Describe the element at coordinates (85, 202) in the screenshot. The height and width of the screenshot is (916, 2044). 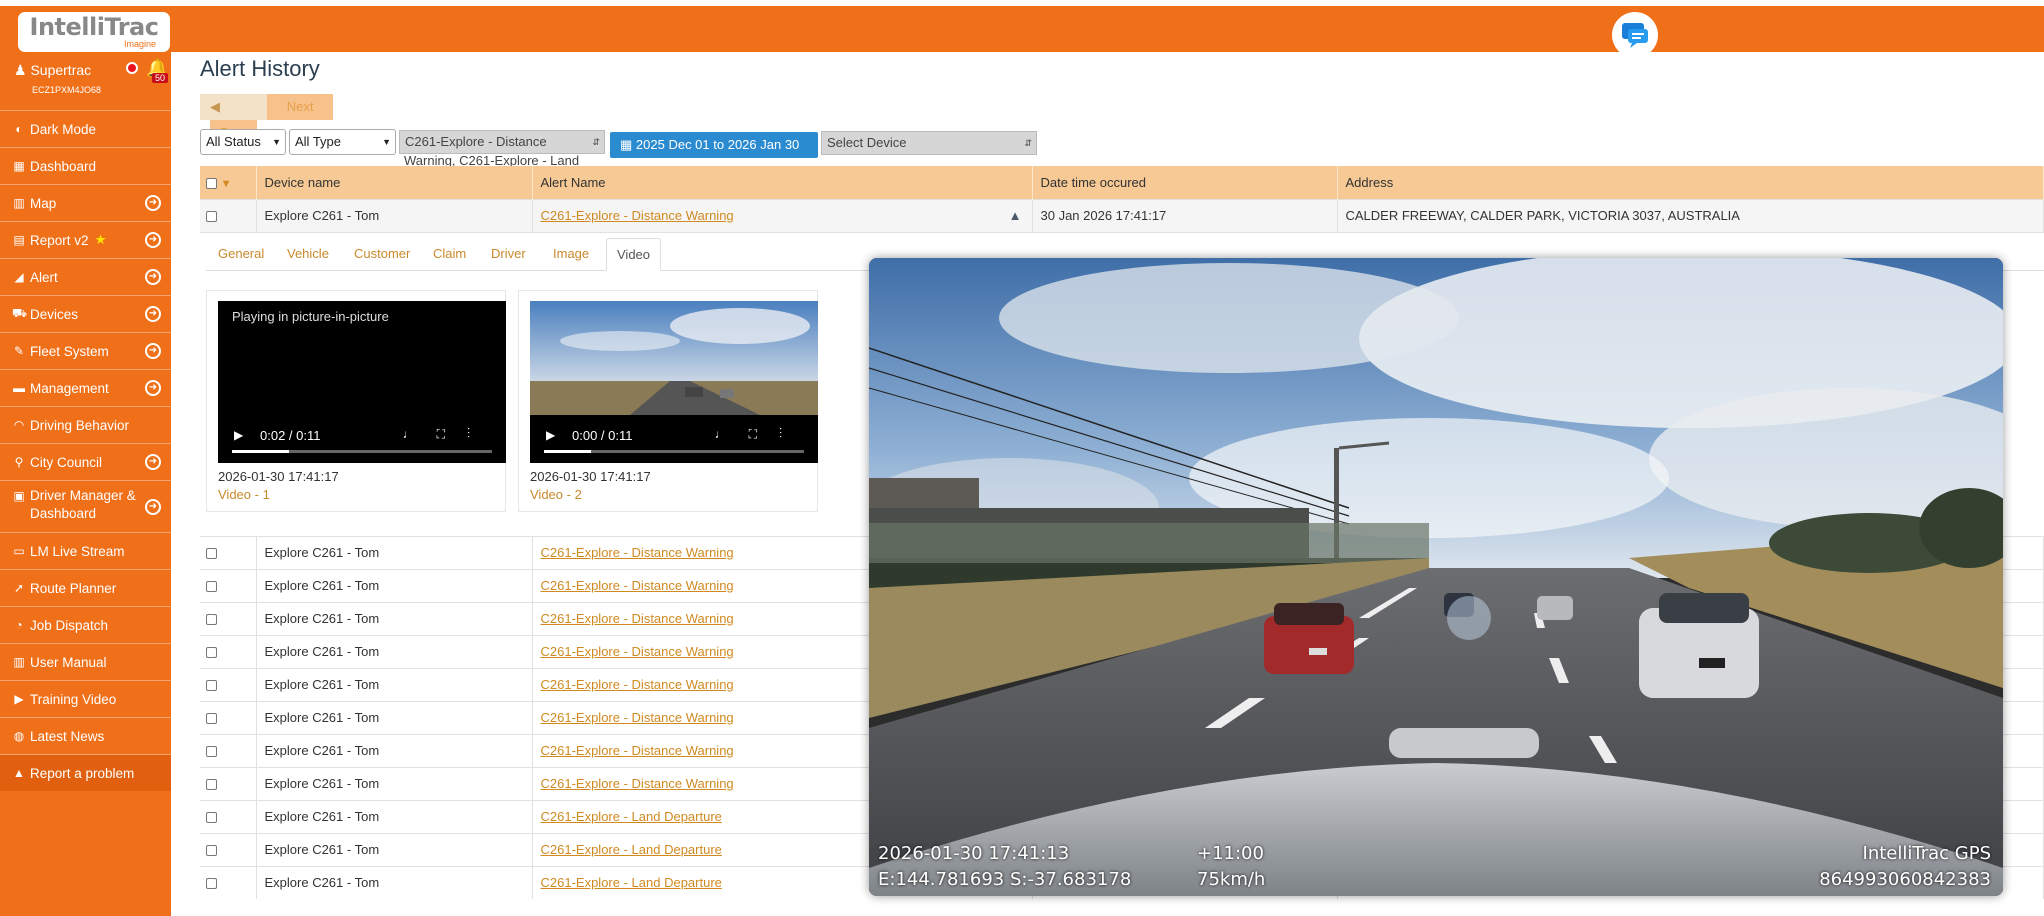
I see `sidebar-item-map: ▥ Map ➜` at that location.